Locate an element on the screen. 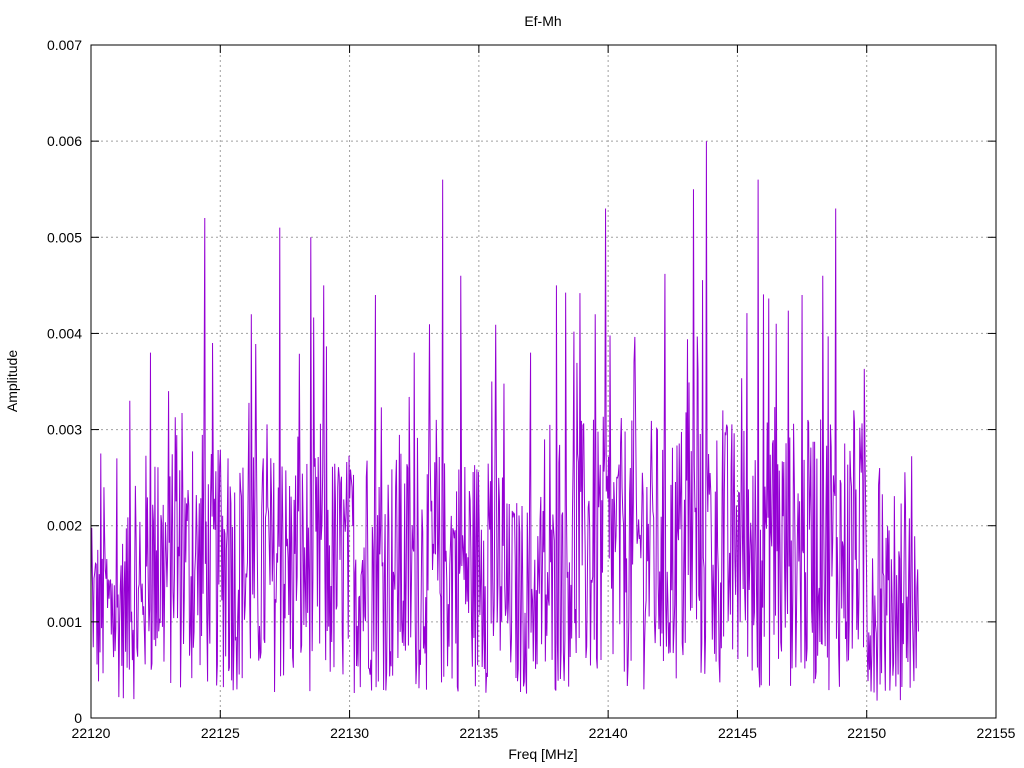 This screenshot has height=768, width=1024. x-tick-label: 22140 is located at coordinates (608, 733).